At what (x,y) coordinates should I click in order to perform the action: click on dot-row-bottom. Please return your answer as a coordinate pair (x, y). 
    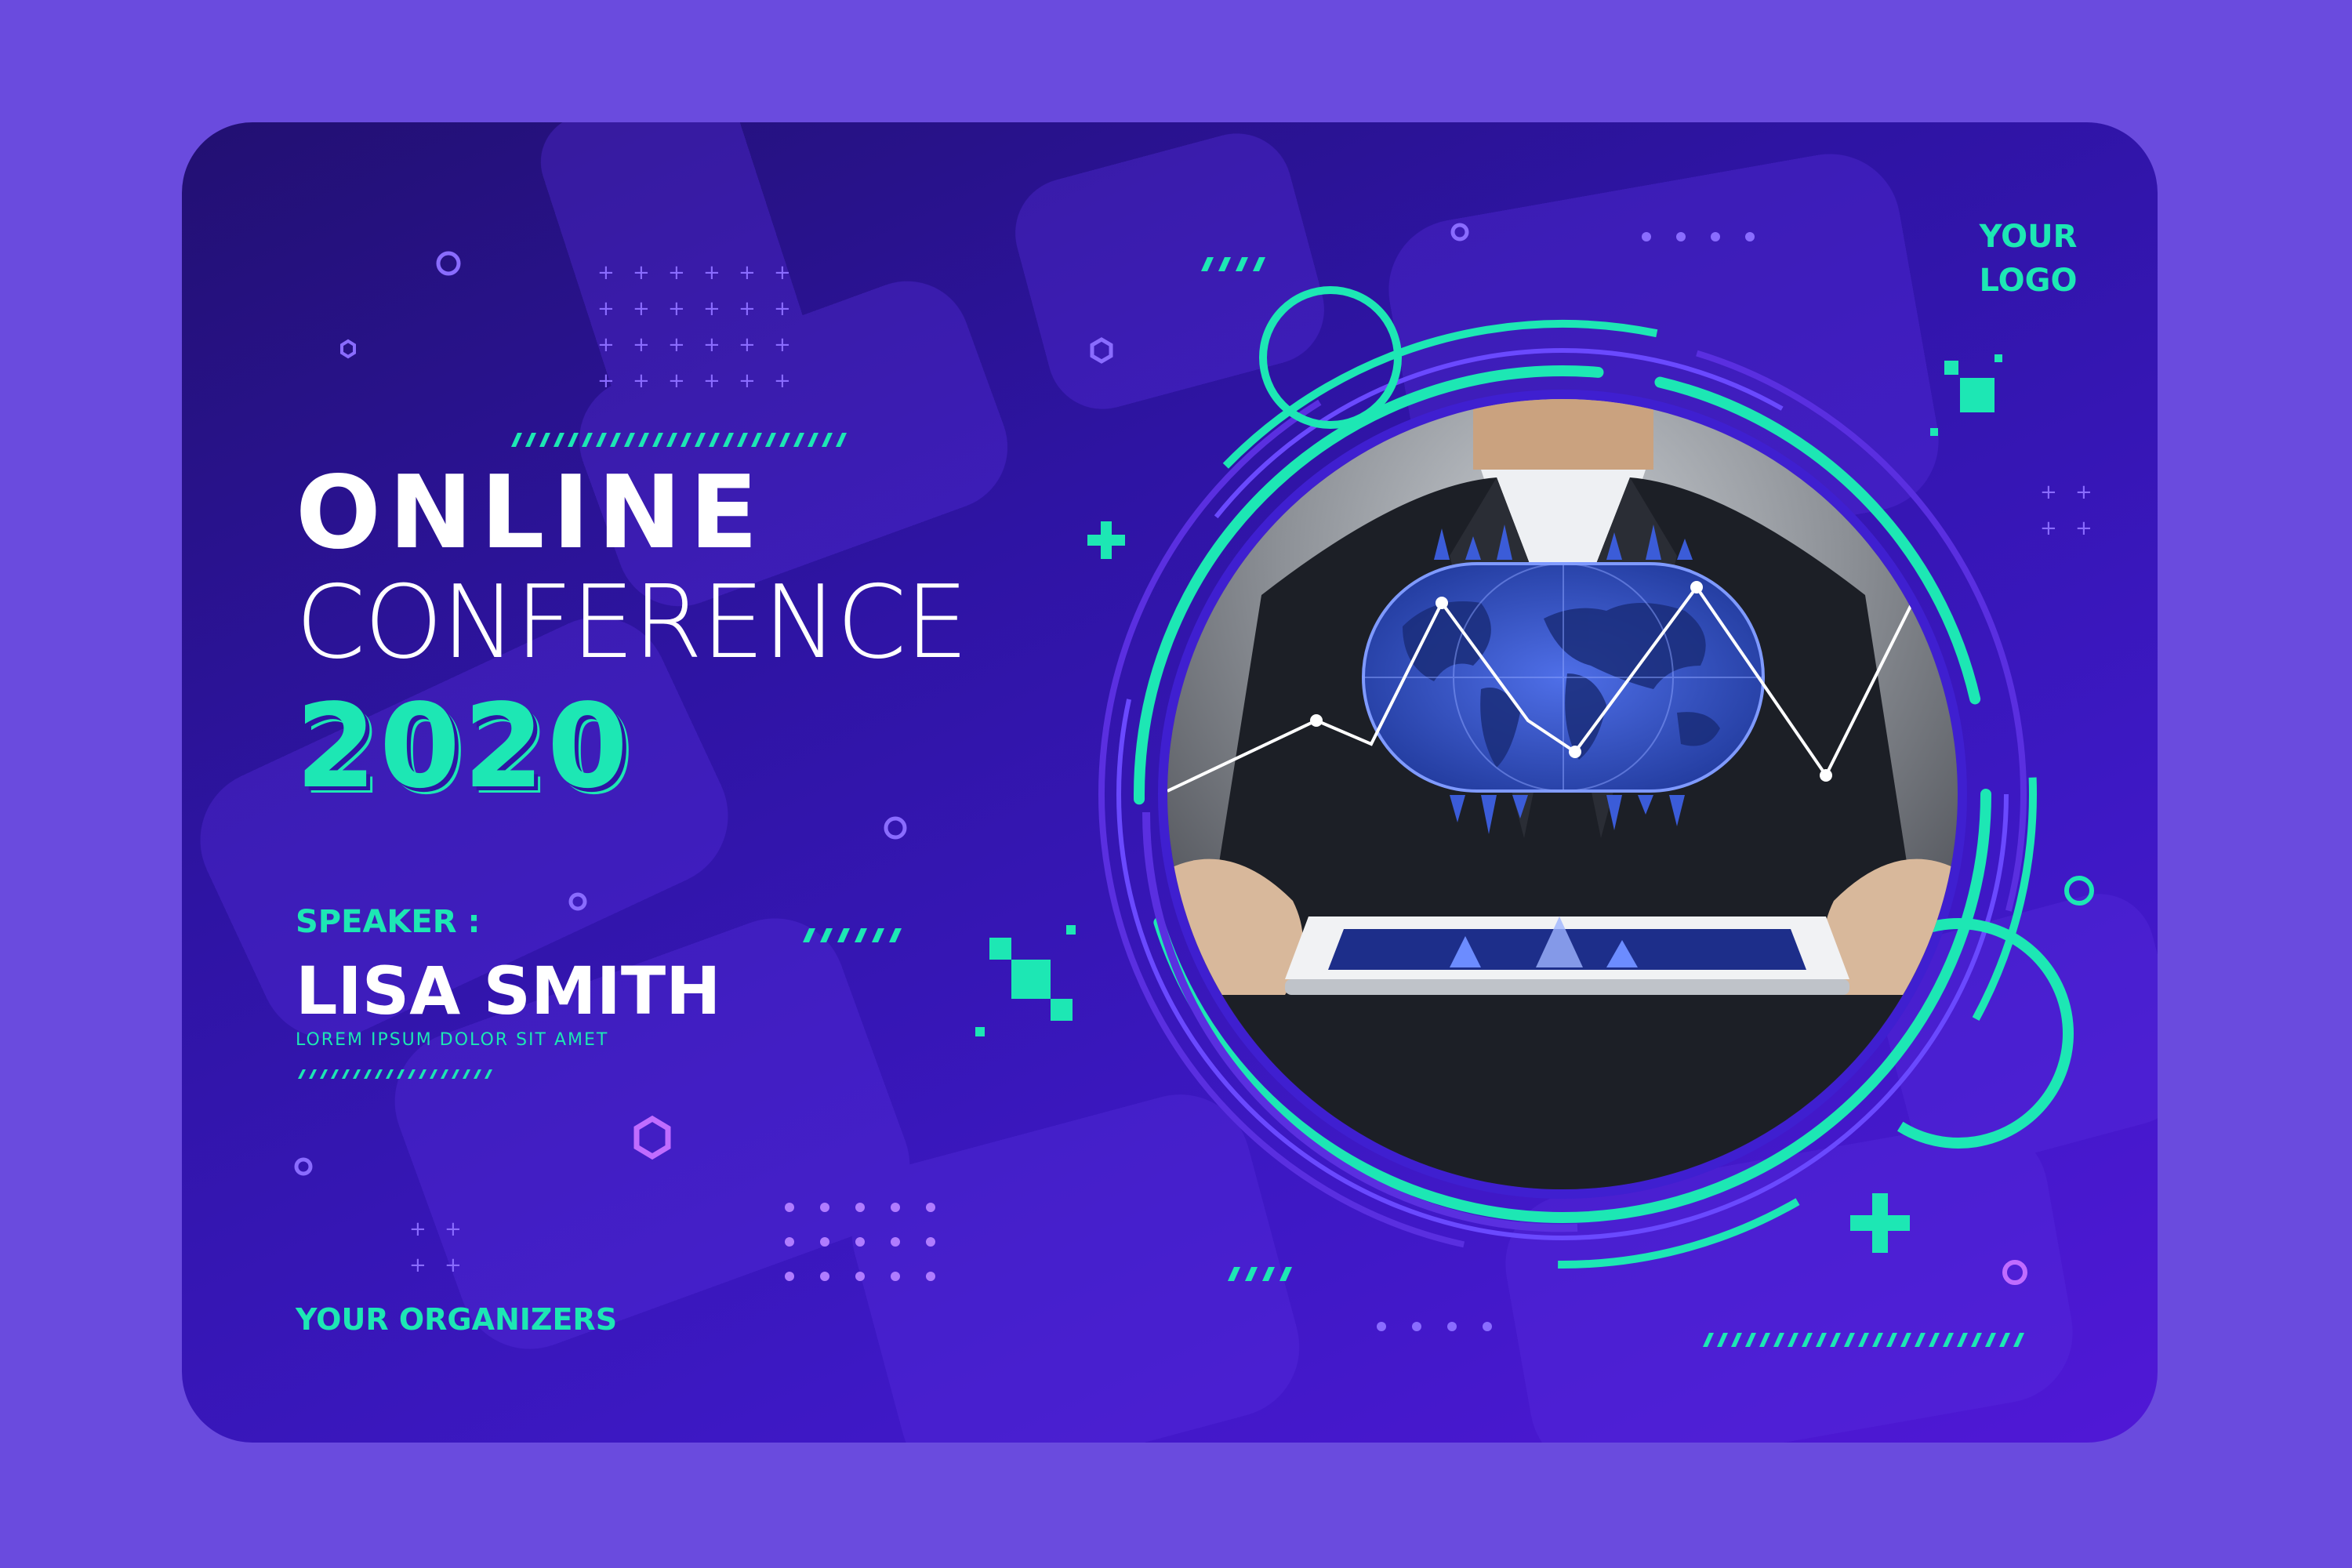
    Looking at the image, I should click on (1434, 1326).